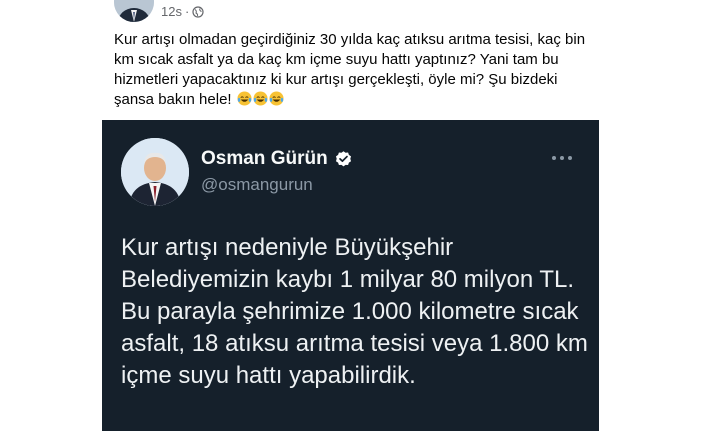 This screenshot has width=706, height=431. Describe the element at coordinates (257, 185) in the screenshot. I see `tweet-author-handle: @osmangurun` at that location.